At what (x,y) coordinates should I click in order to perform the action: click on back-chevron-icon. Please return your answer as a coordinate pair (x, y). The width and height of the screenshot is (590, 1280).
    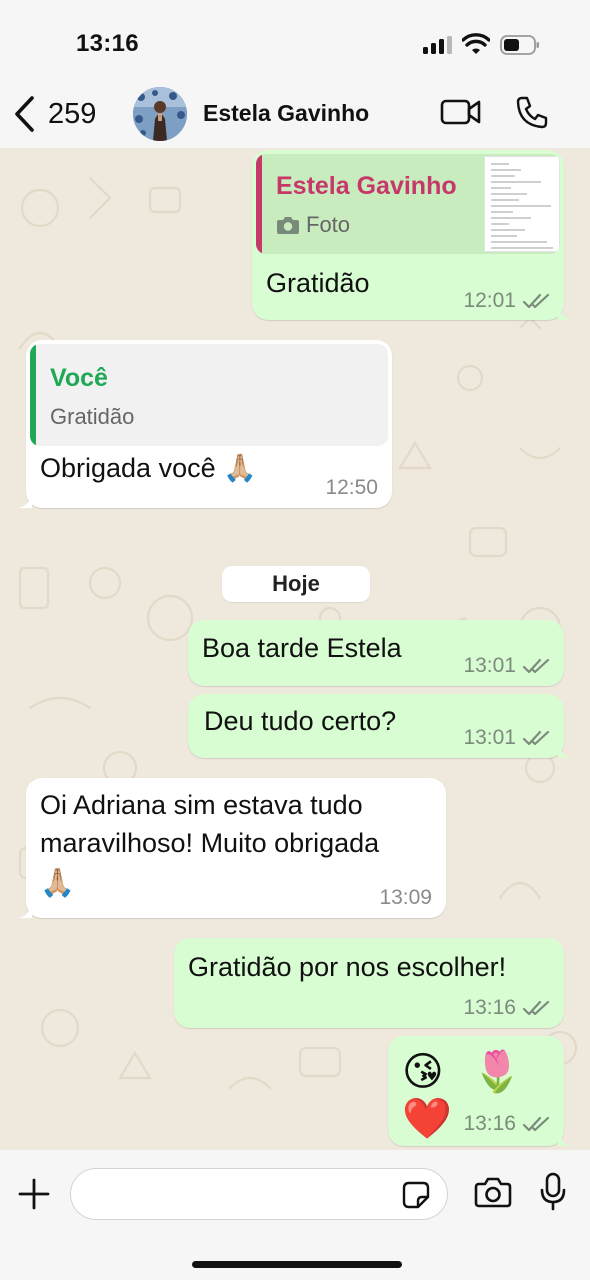
    Looking at the image, I should click on (24, 114).